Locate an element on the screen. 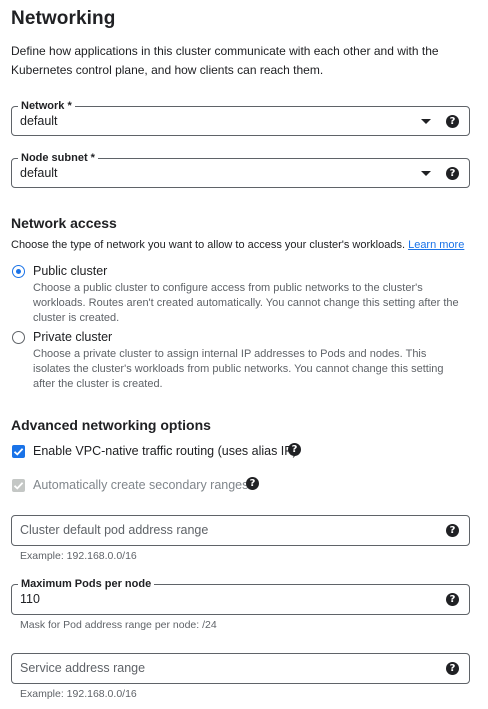 This screenshot has height=709, width=488. private-cluster-radio is located at coordinates (18, 337).